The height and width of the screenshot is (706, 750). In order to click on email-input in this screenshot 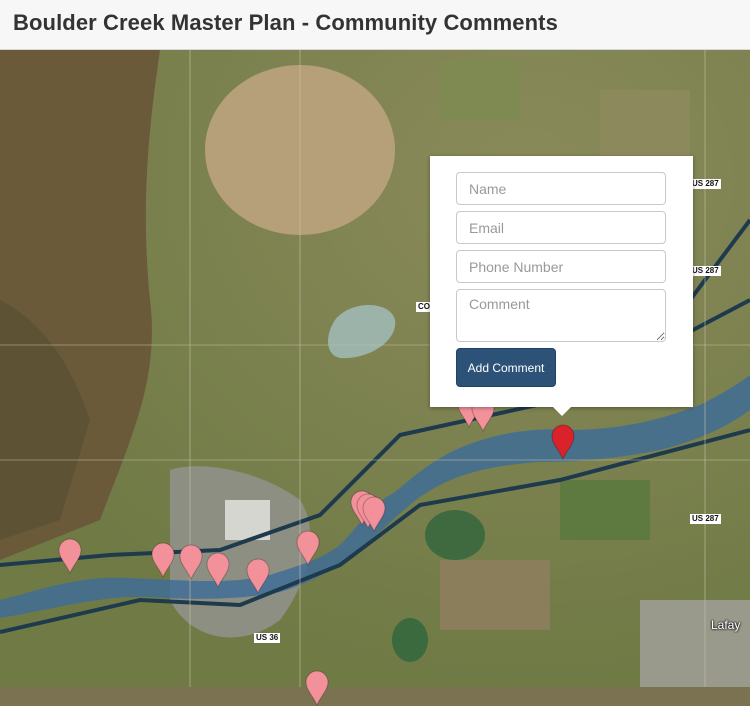, I will do `click(561, 227)`.